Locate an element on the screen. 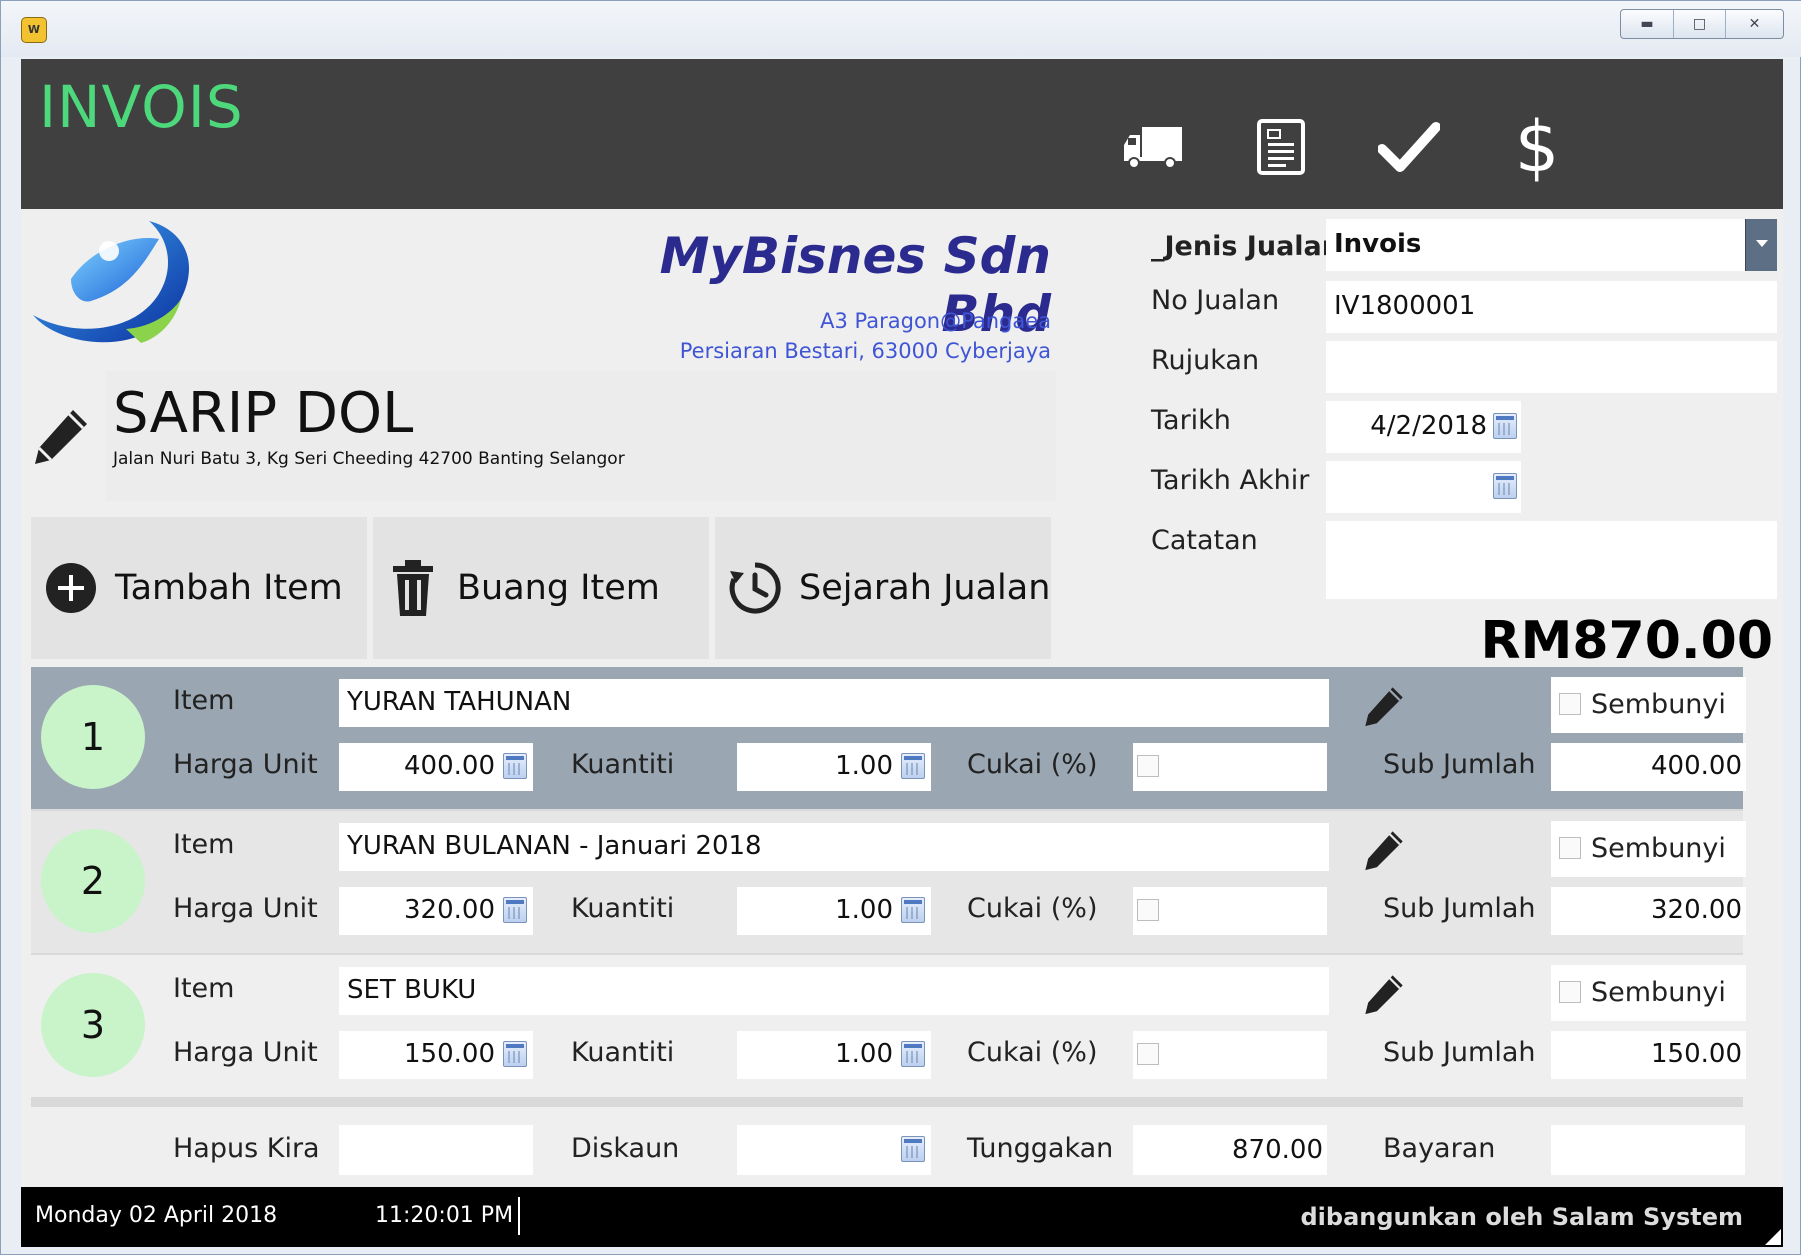  date-value: 4/2/2018 is located at coordinates (1428, 426).